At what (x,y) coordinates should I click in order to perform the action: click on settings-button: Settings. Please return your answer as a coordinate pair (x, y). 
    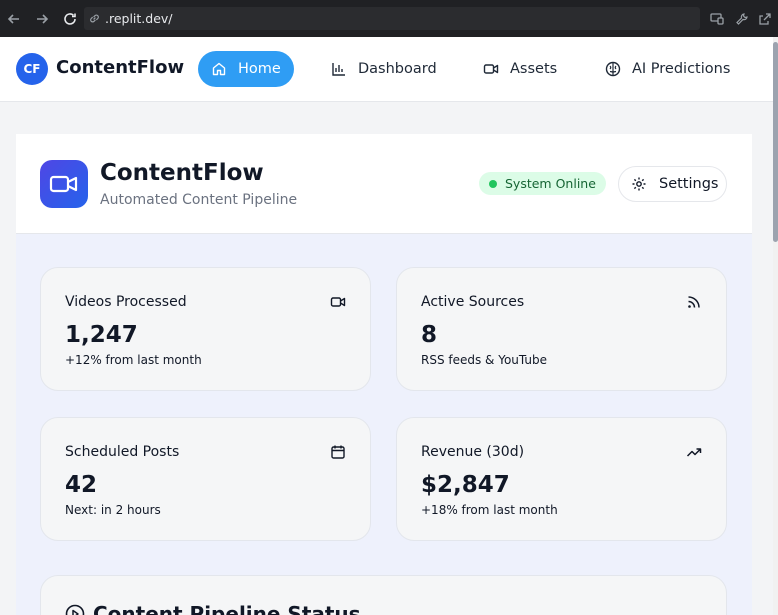
    Looking at the image, I should click on (672, 184).